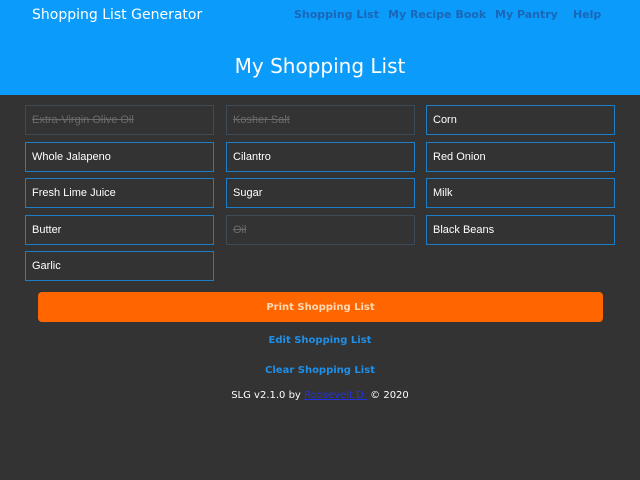  What do you see at coordinates (119, 157) in the screenshot?
I see `list-item: Whole Jalapeno` at bounding box center [119, 157].